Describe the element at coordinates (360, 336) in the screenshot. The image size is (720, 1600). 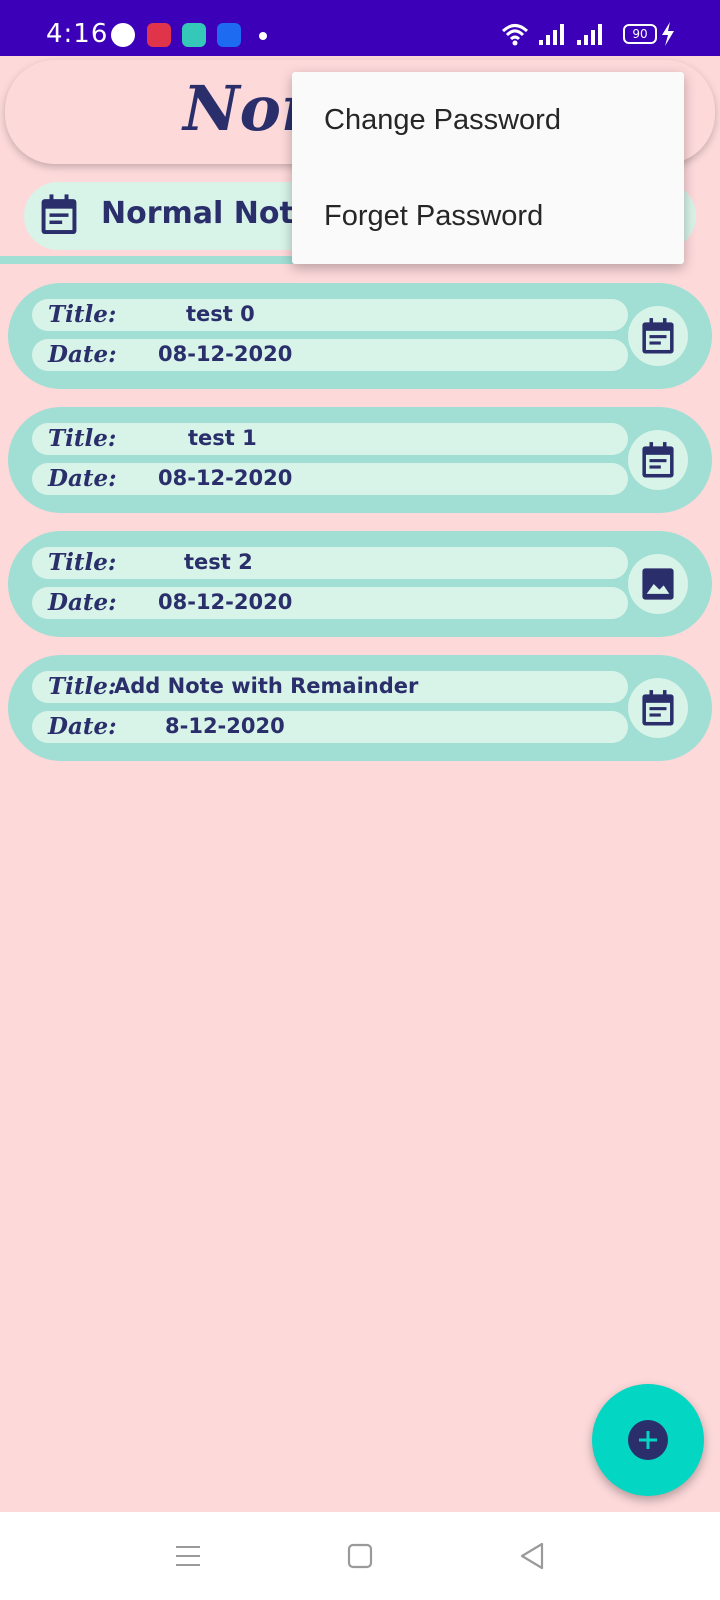
I see `note-card: Title: test 0 Date: 08-12-2020` at that location.